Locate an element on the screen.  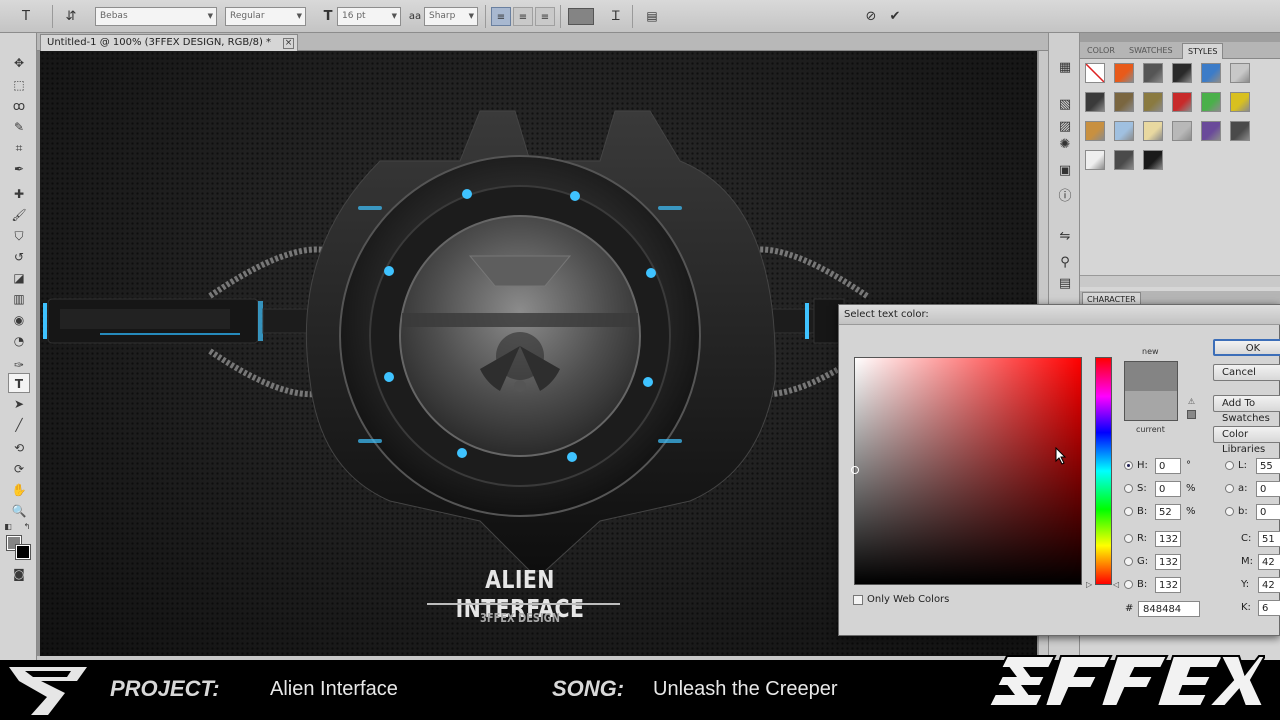
eyedropper-tool-icon: ✒ is located at coordinates (19, 169).